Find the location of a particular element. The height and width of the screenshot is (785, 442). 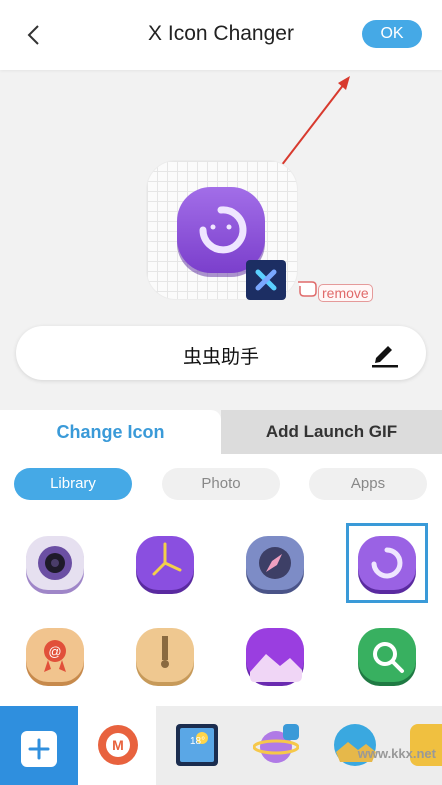

svg-text: M is located at coordinates (118, 745).